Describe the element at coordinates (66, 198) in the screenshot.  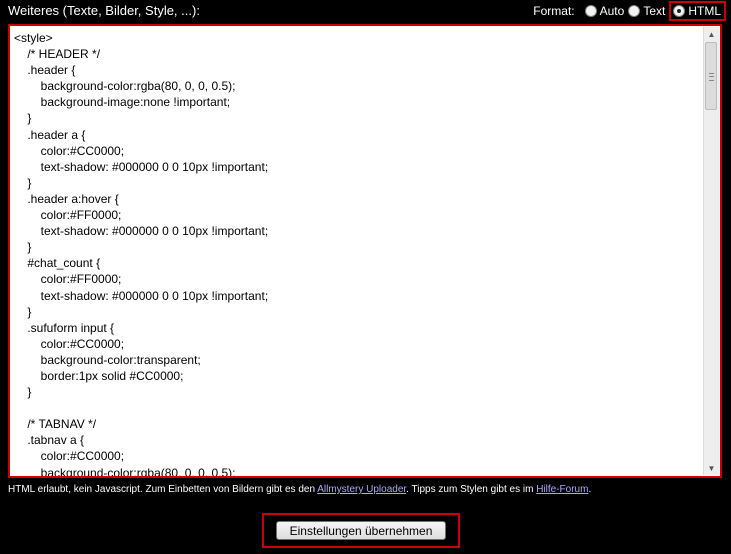
I see `code-line: .header a:hover {` at that location.